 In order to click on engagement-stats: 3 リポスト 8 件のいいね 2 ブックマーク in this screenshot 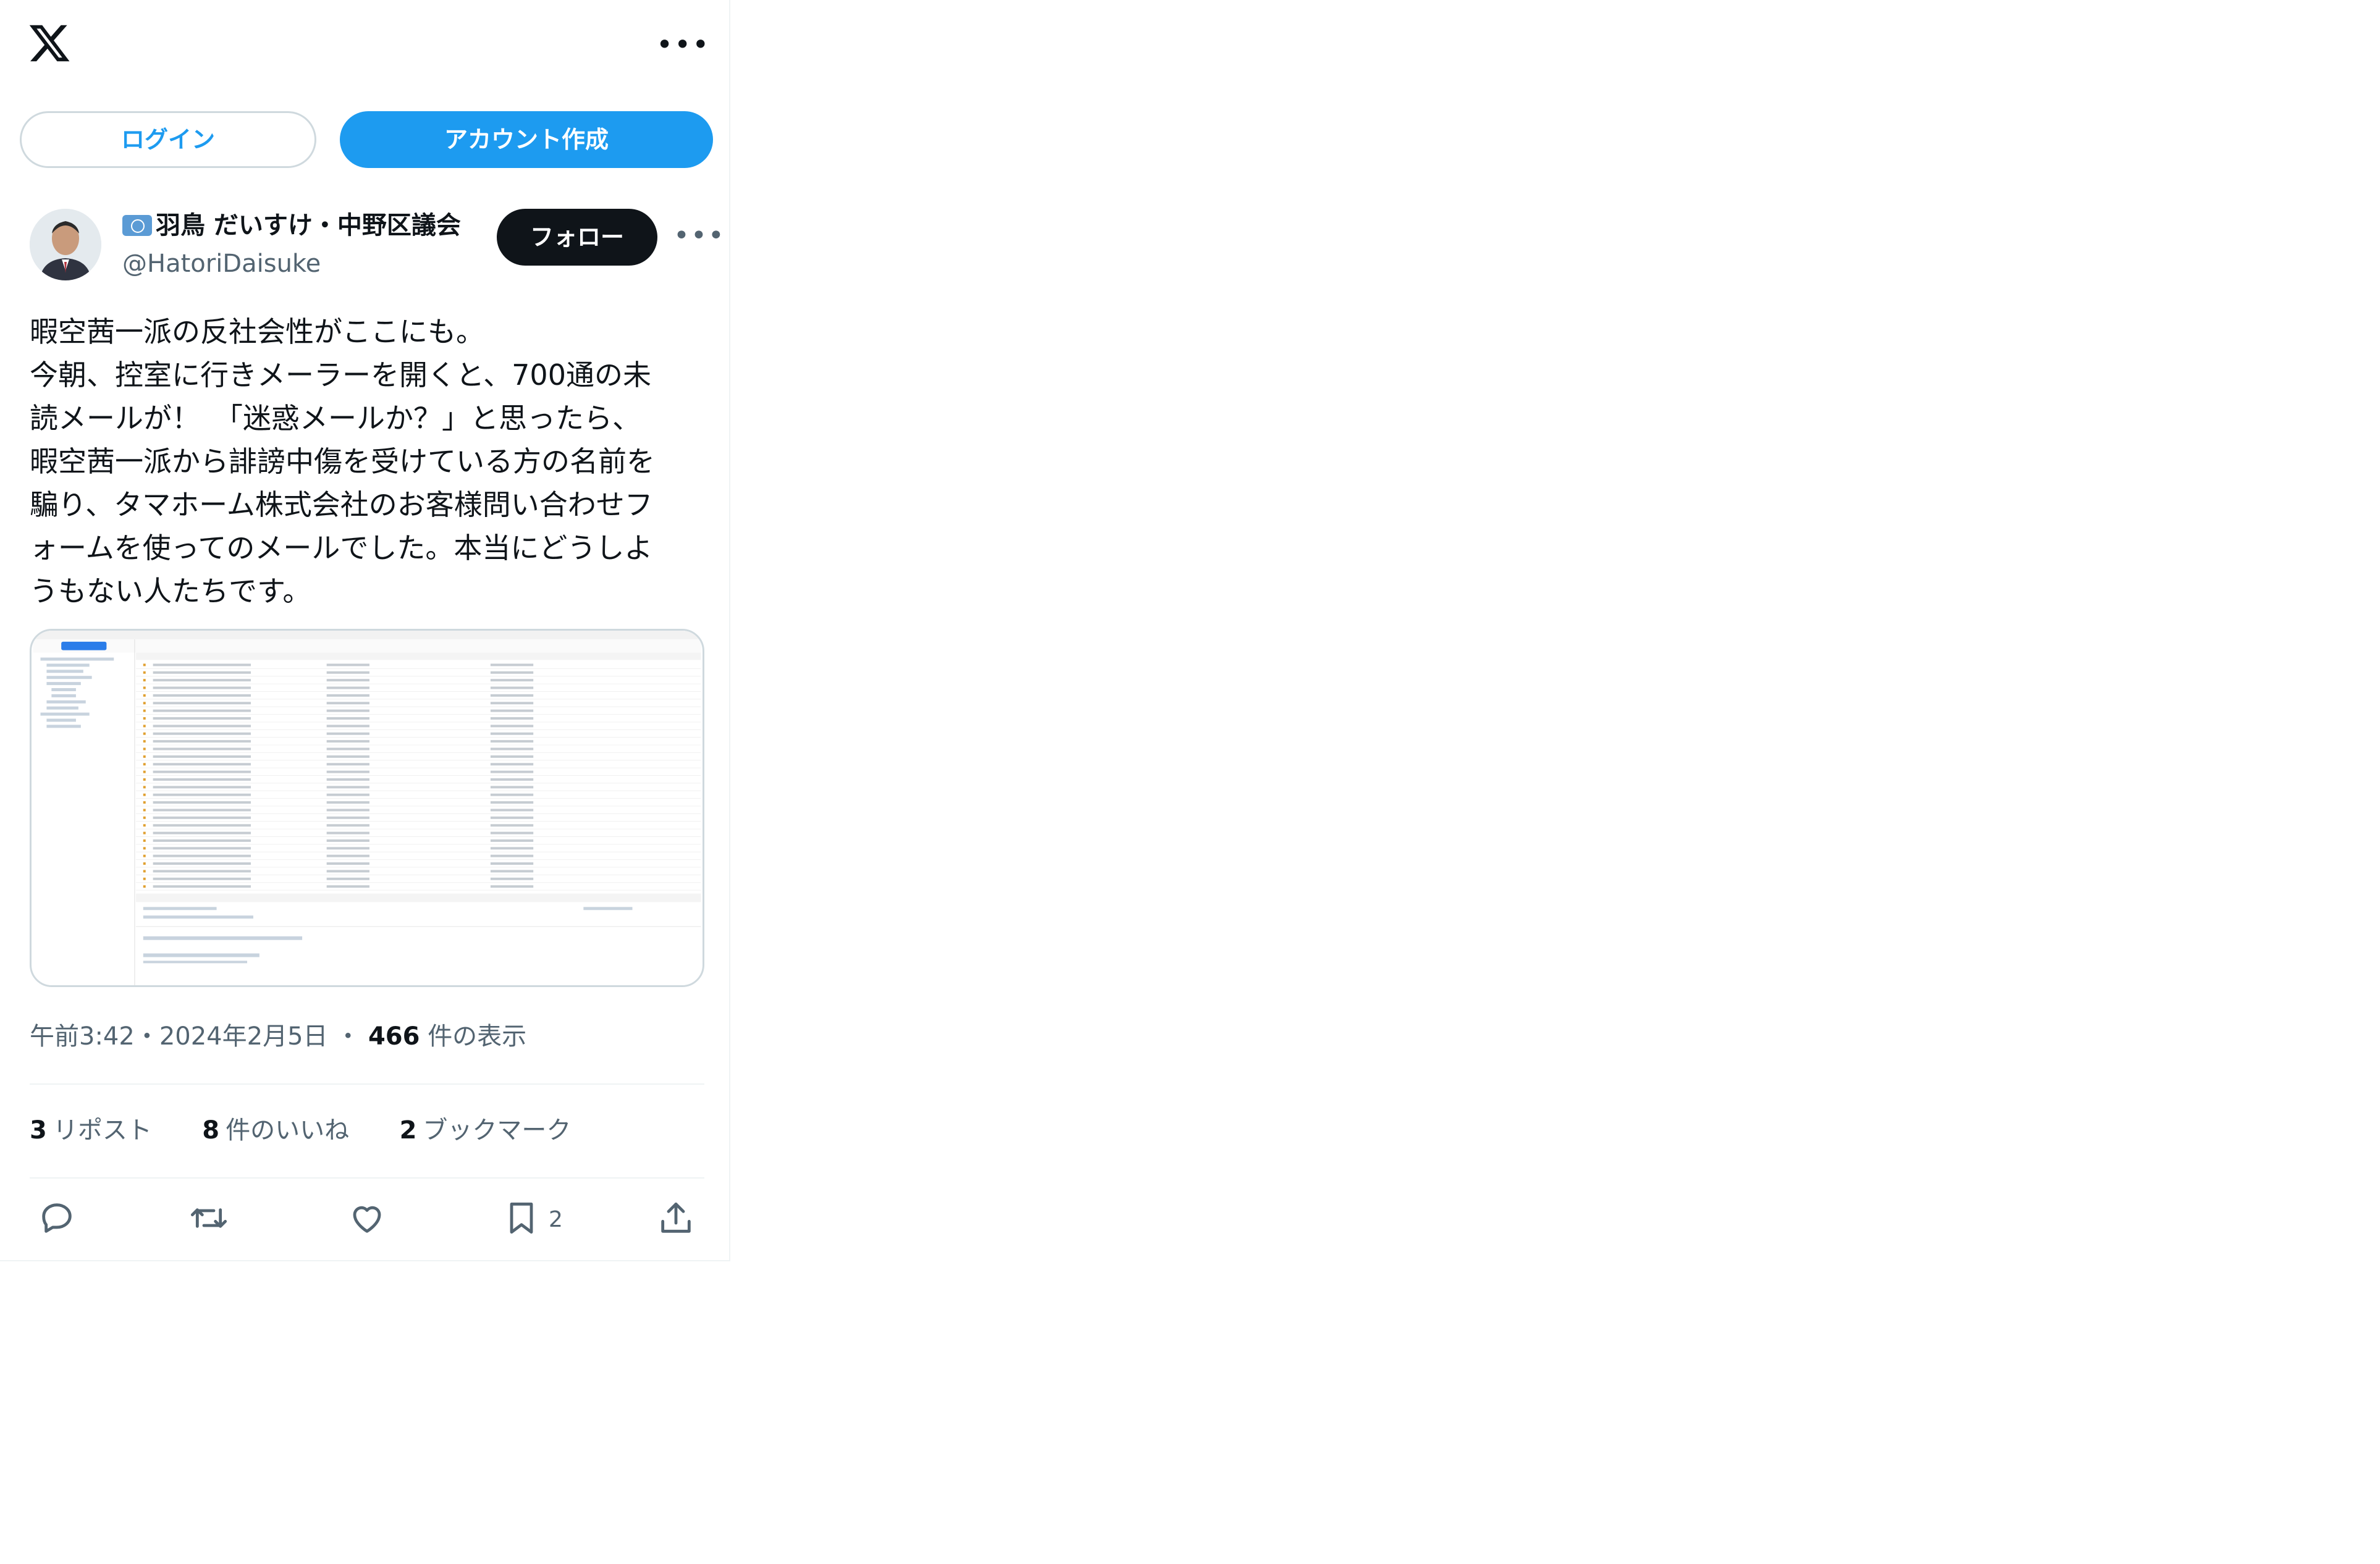, I will do `click(300, 1130)`.